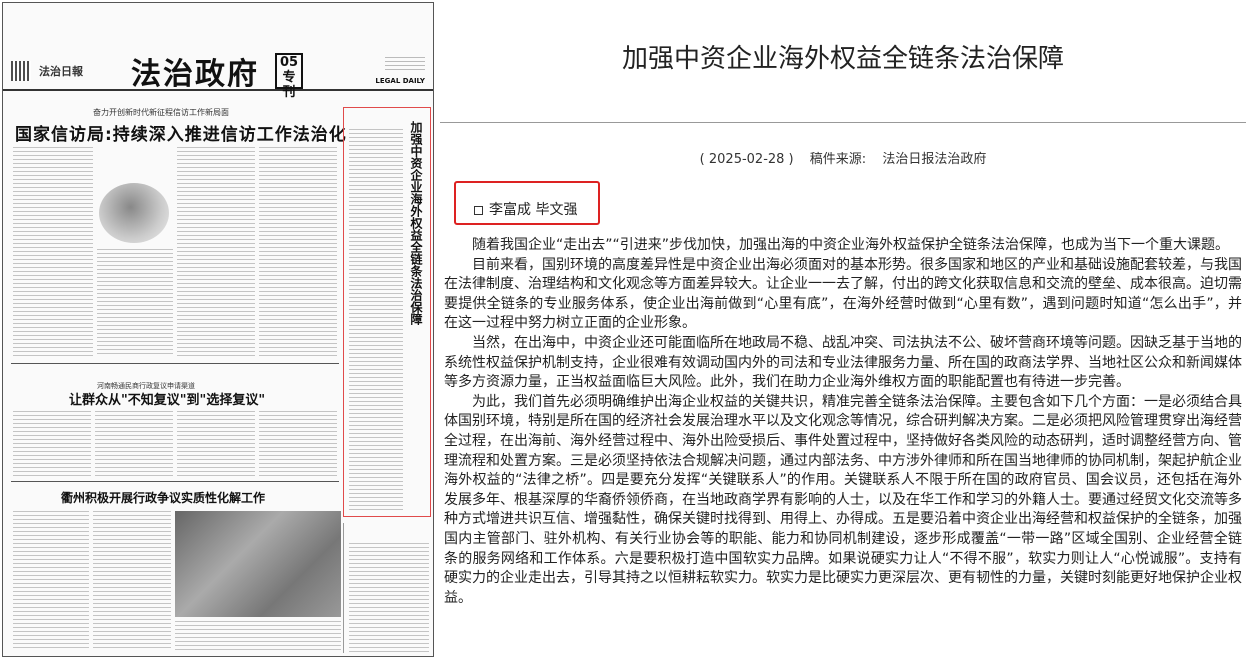 The width and height of the screenshot is (1246, 659). What do you see at coordinates (218, 51) in the screenshot?
I see `newspaper-masthead: 法治日報 法治政府 05 专刊 LEGAL DAILY` at bounding box center [218, 51].